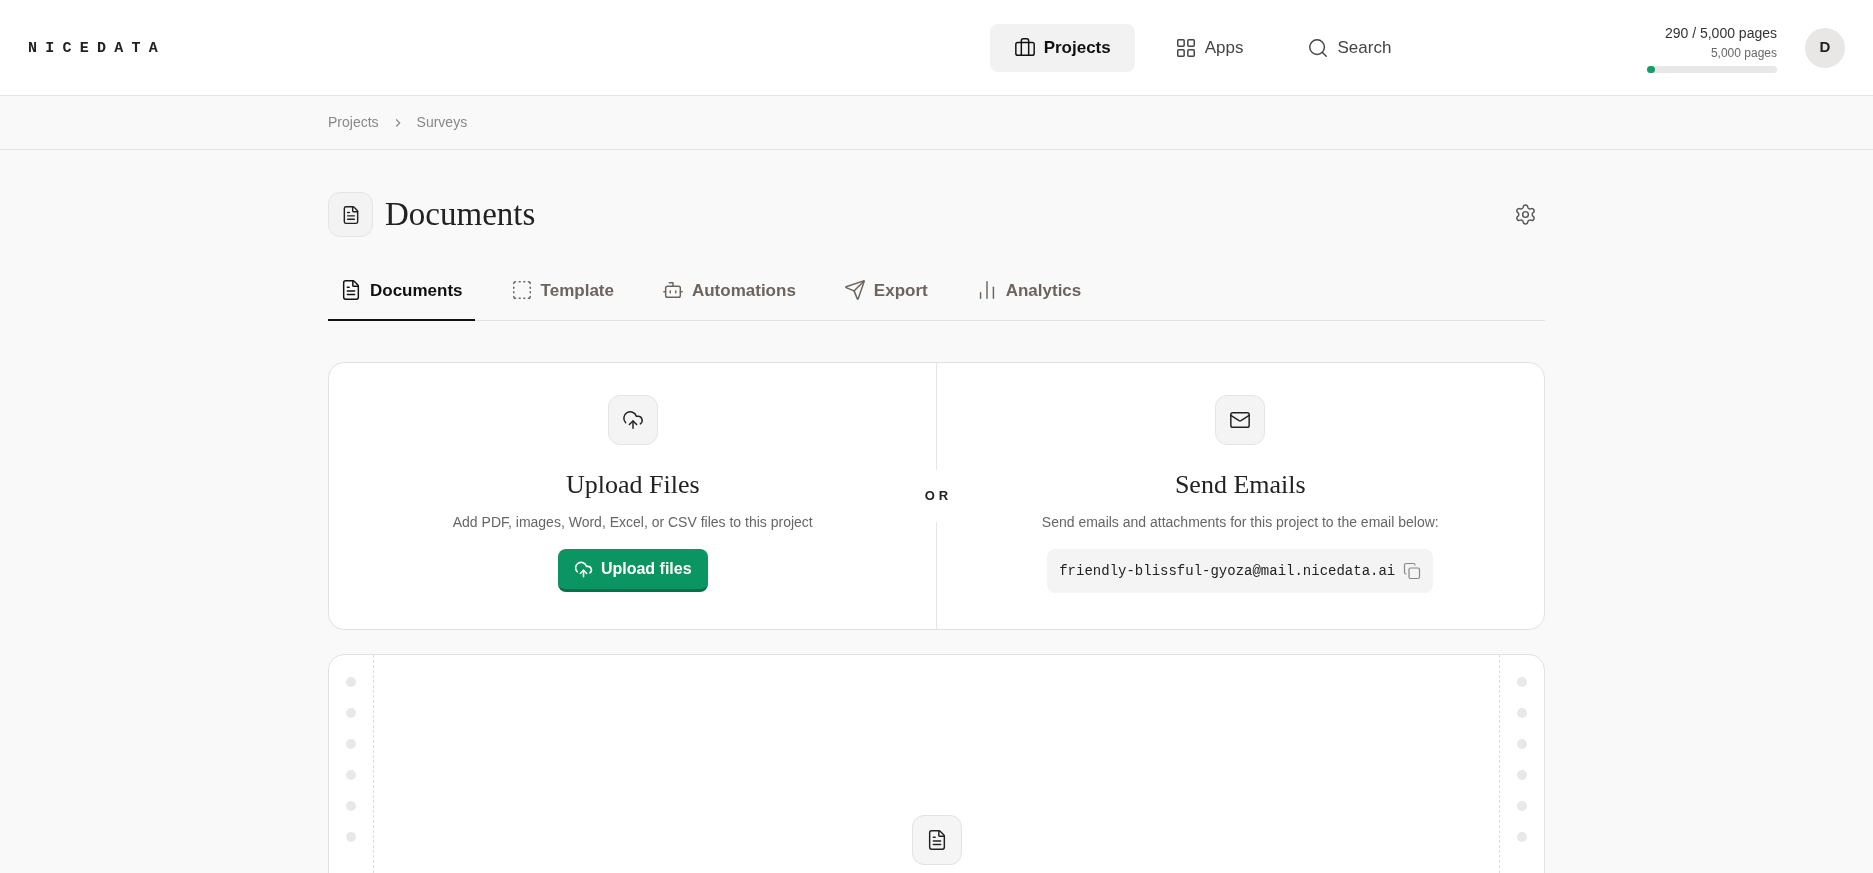  What do you see at coordinates (1743, 53) in the screenshot?
I see `usage-limit: 5,000 pages` at bounding box center [1743, 53].